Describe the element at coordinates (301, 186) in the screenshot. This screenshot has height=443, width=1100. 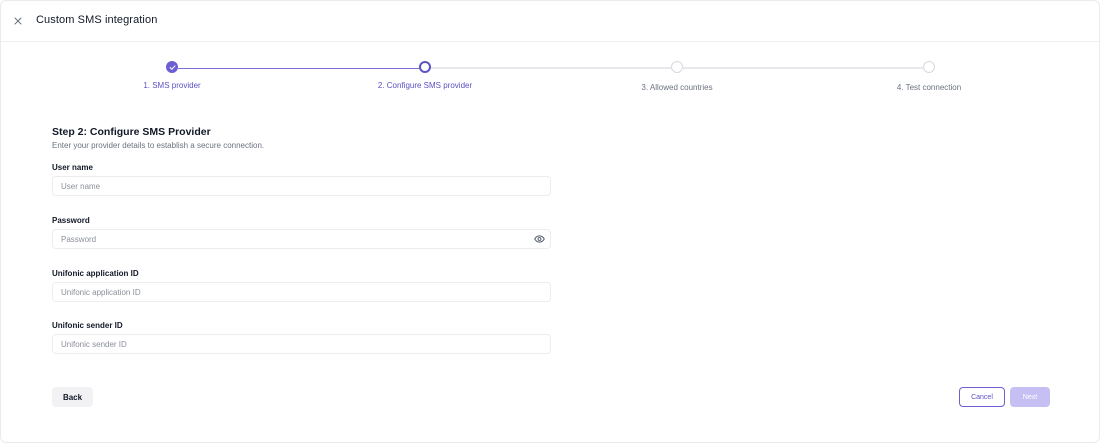
I see `username-input` at that location.